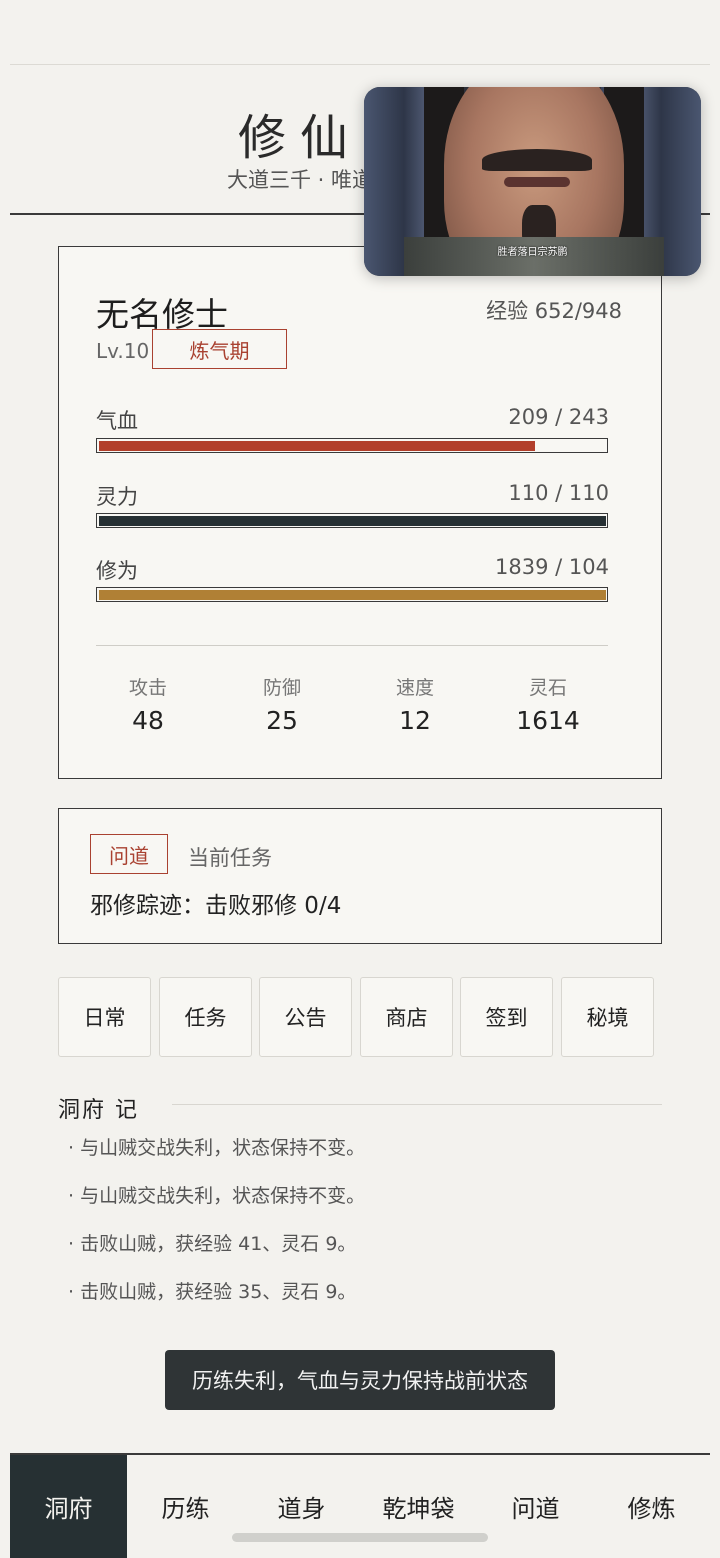 Image resolution: width=720 pixels, height=1558 pixels. What do you see at coordinates (68, 1506) in the screenshot?
I see `nav-item-cave: 洞府` at bounding box center [68, 1506].